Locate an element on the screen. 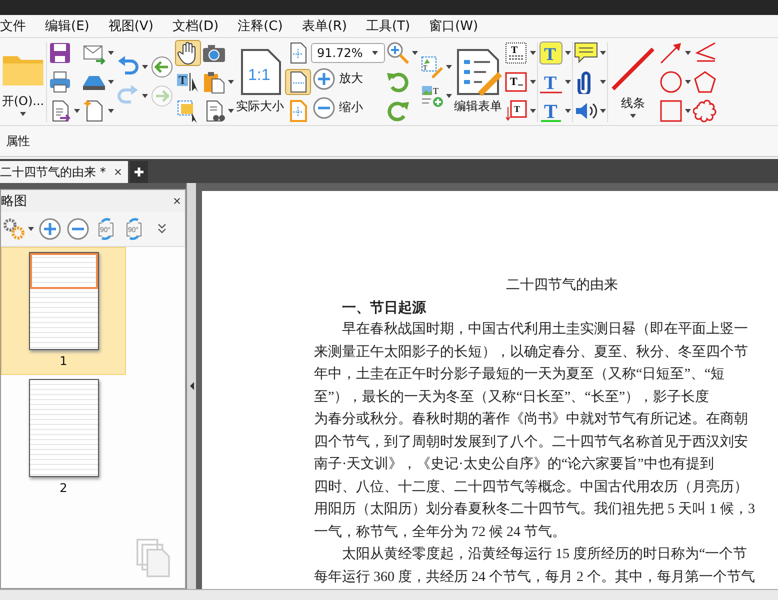  page-thumbnail: 1 is located at coordinates (63, 311).